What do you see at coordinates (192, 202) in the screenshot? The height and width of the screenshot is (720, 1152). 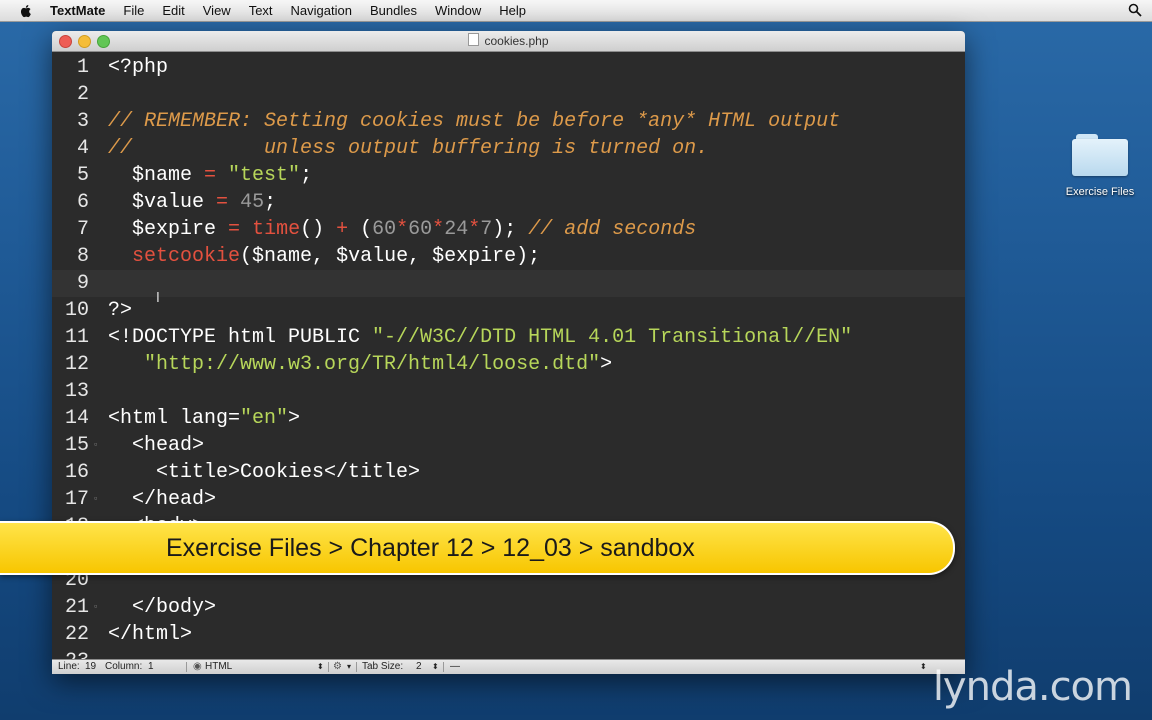 I see `code-text: $value = 45;` at bounding box center [192, 202].